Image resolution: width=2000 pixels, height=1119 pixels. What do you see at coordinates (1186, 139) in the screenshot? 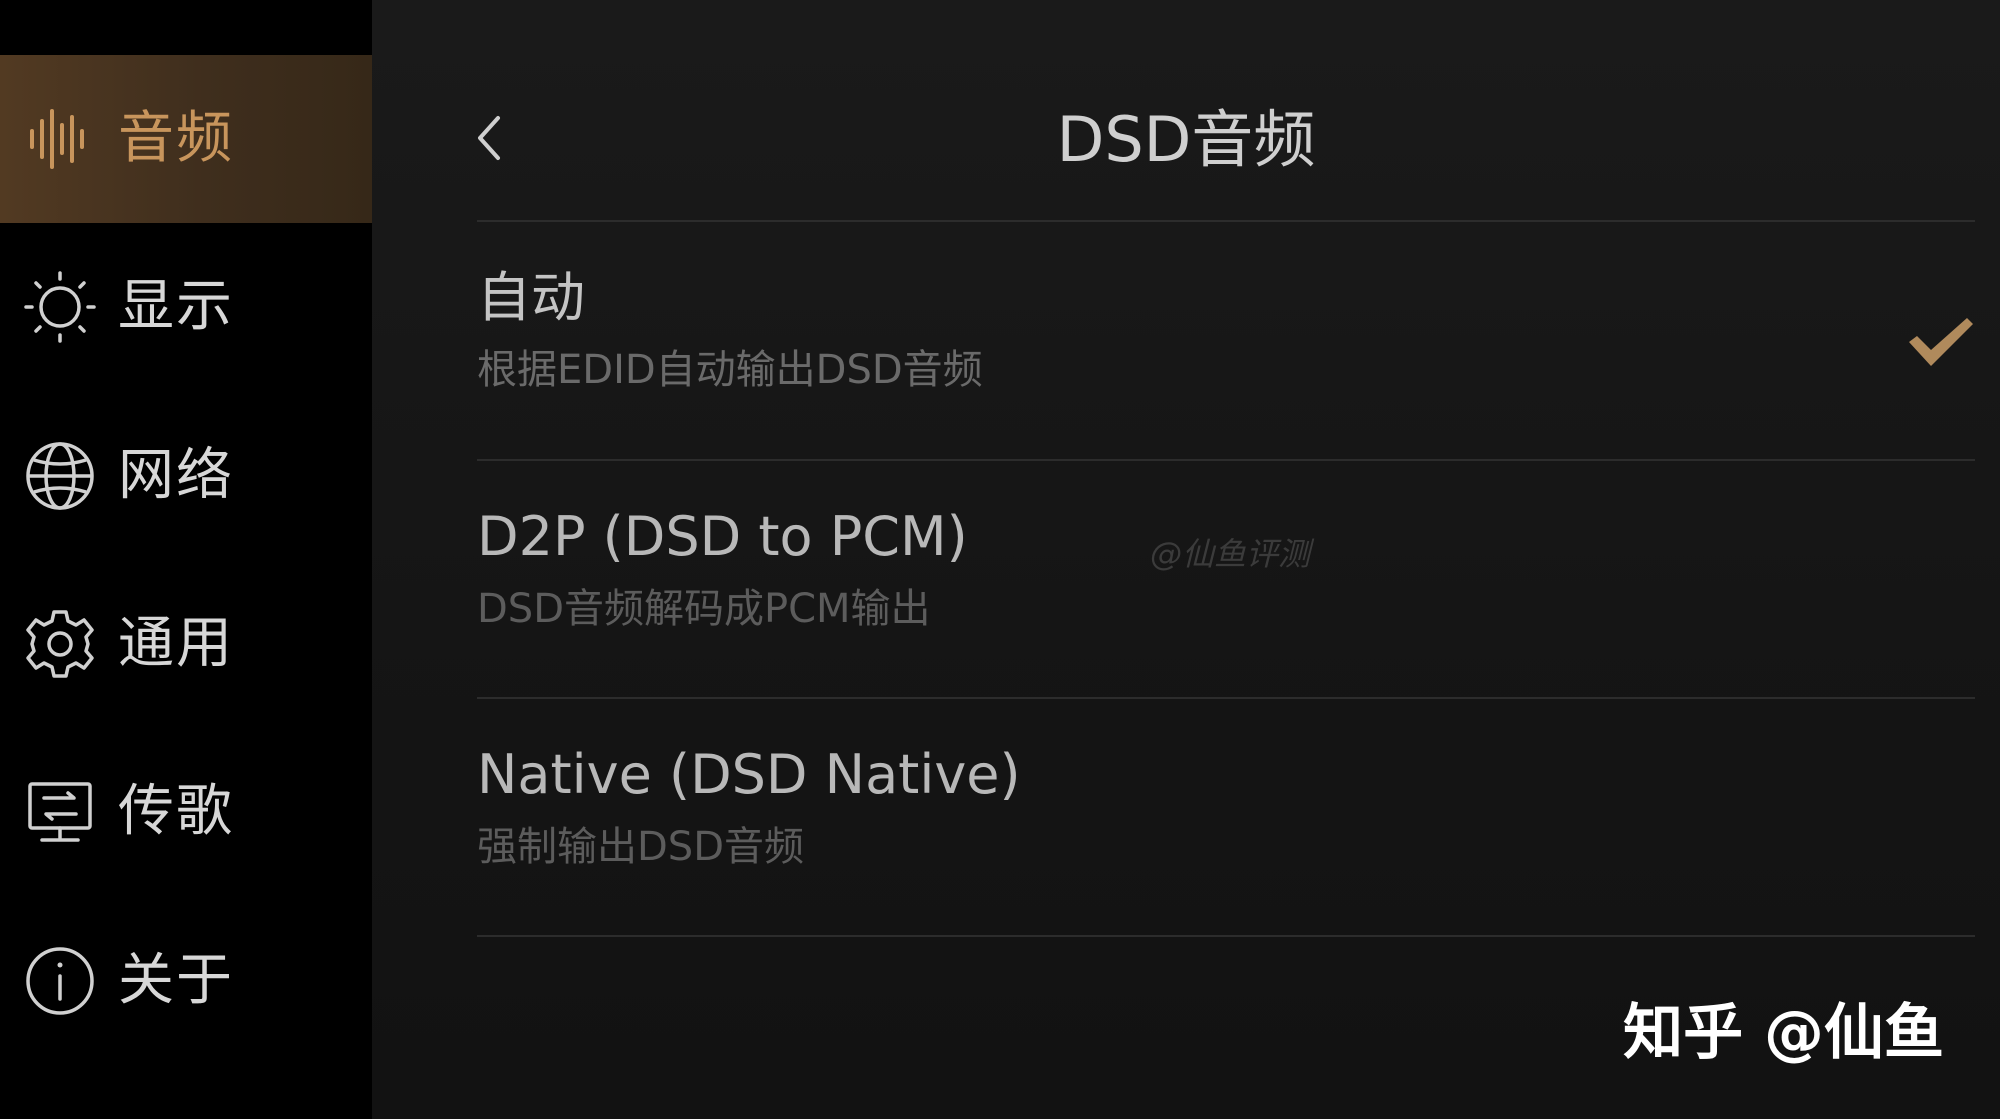
I see `page-title: DSD音频` at bounding box center [1186, 139].